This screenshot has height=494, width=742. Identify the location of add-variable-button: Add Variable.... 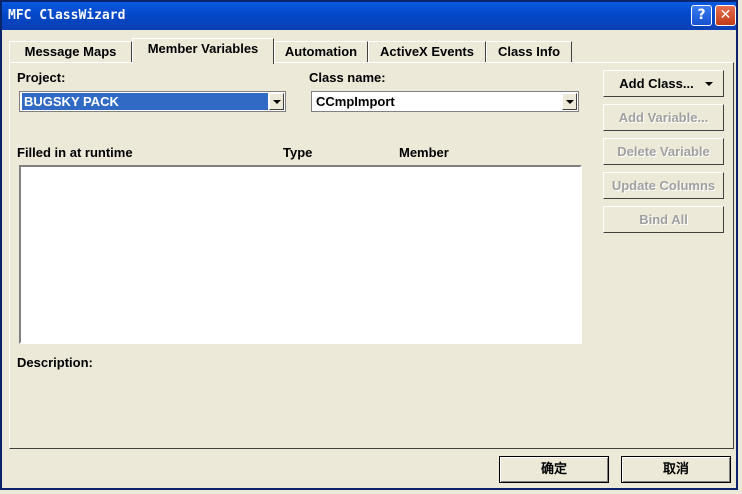
(663, 117).